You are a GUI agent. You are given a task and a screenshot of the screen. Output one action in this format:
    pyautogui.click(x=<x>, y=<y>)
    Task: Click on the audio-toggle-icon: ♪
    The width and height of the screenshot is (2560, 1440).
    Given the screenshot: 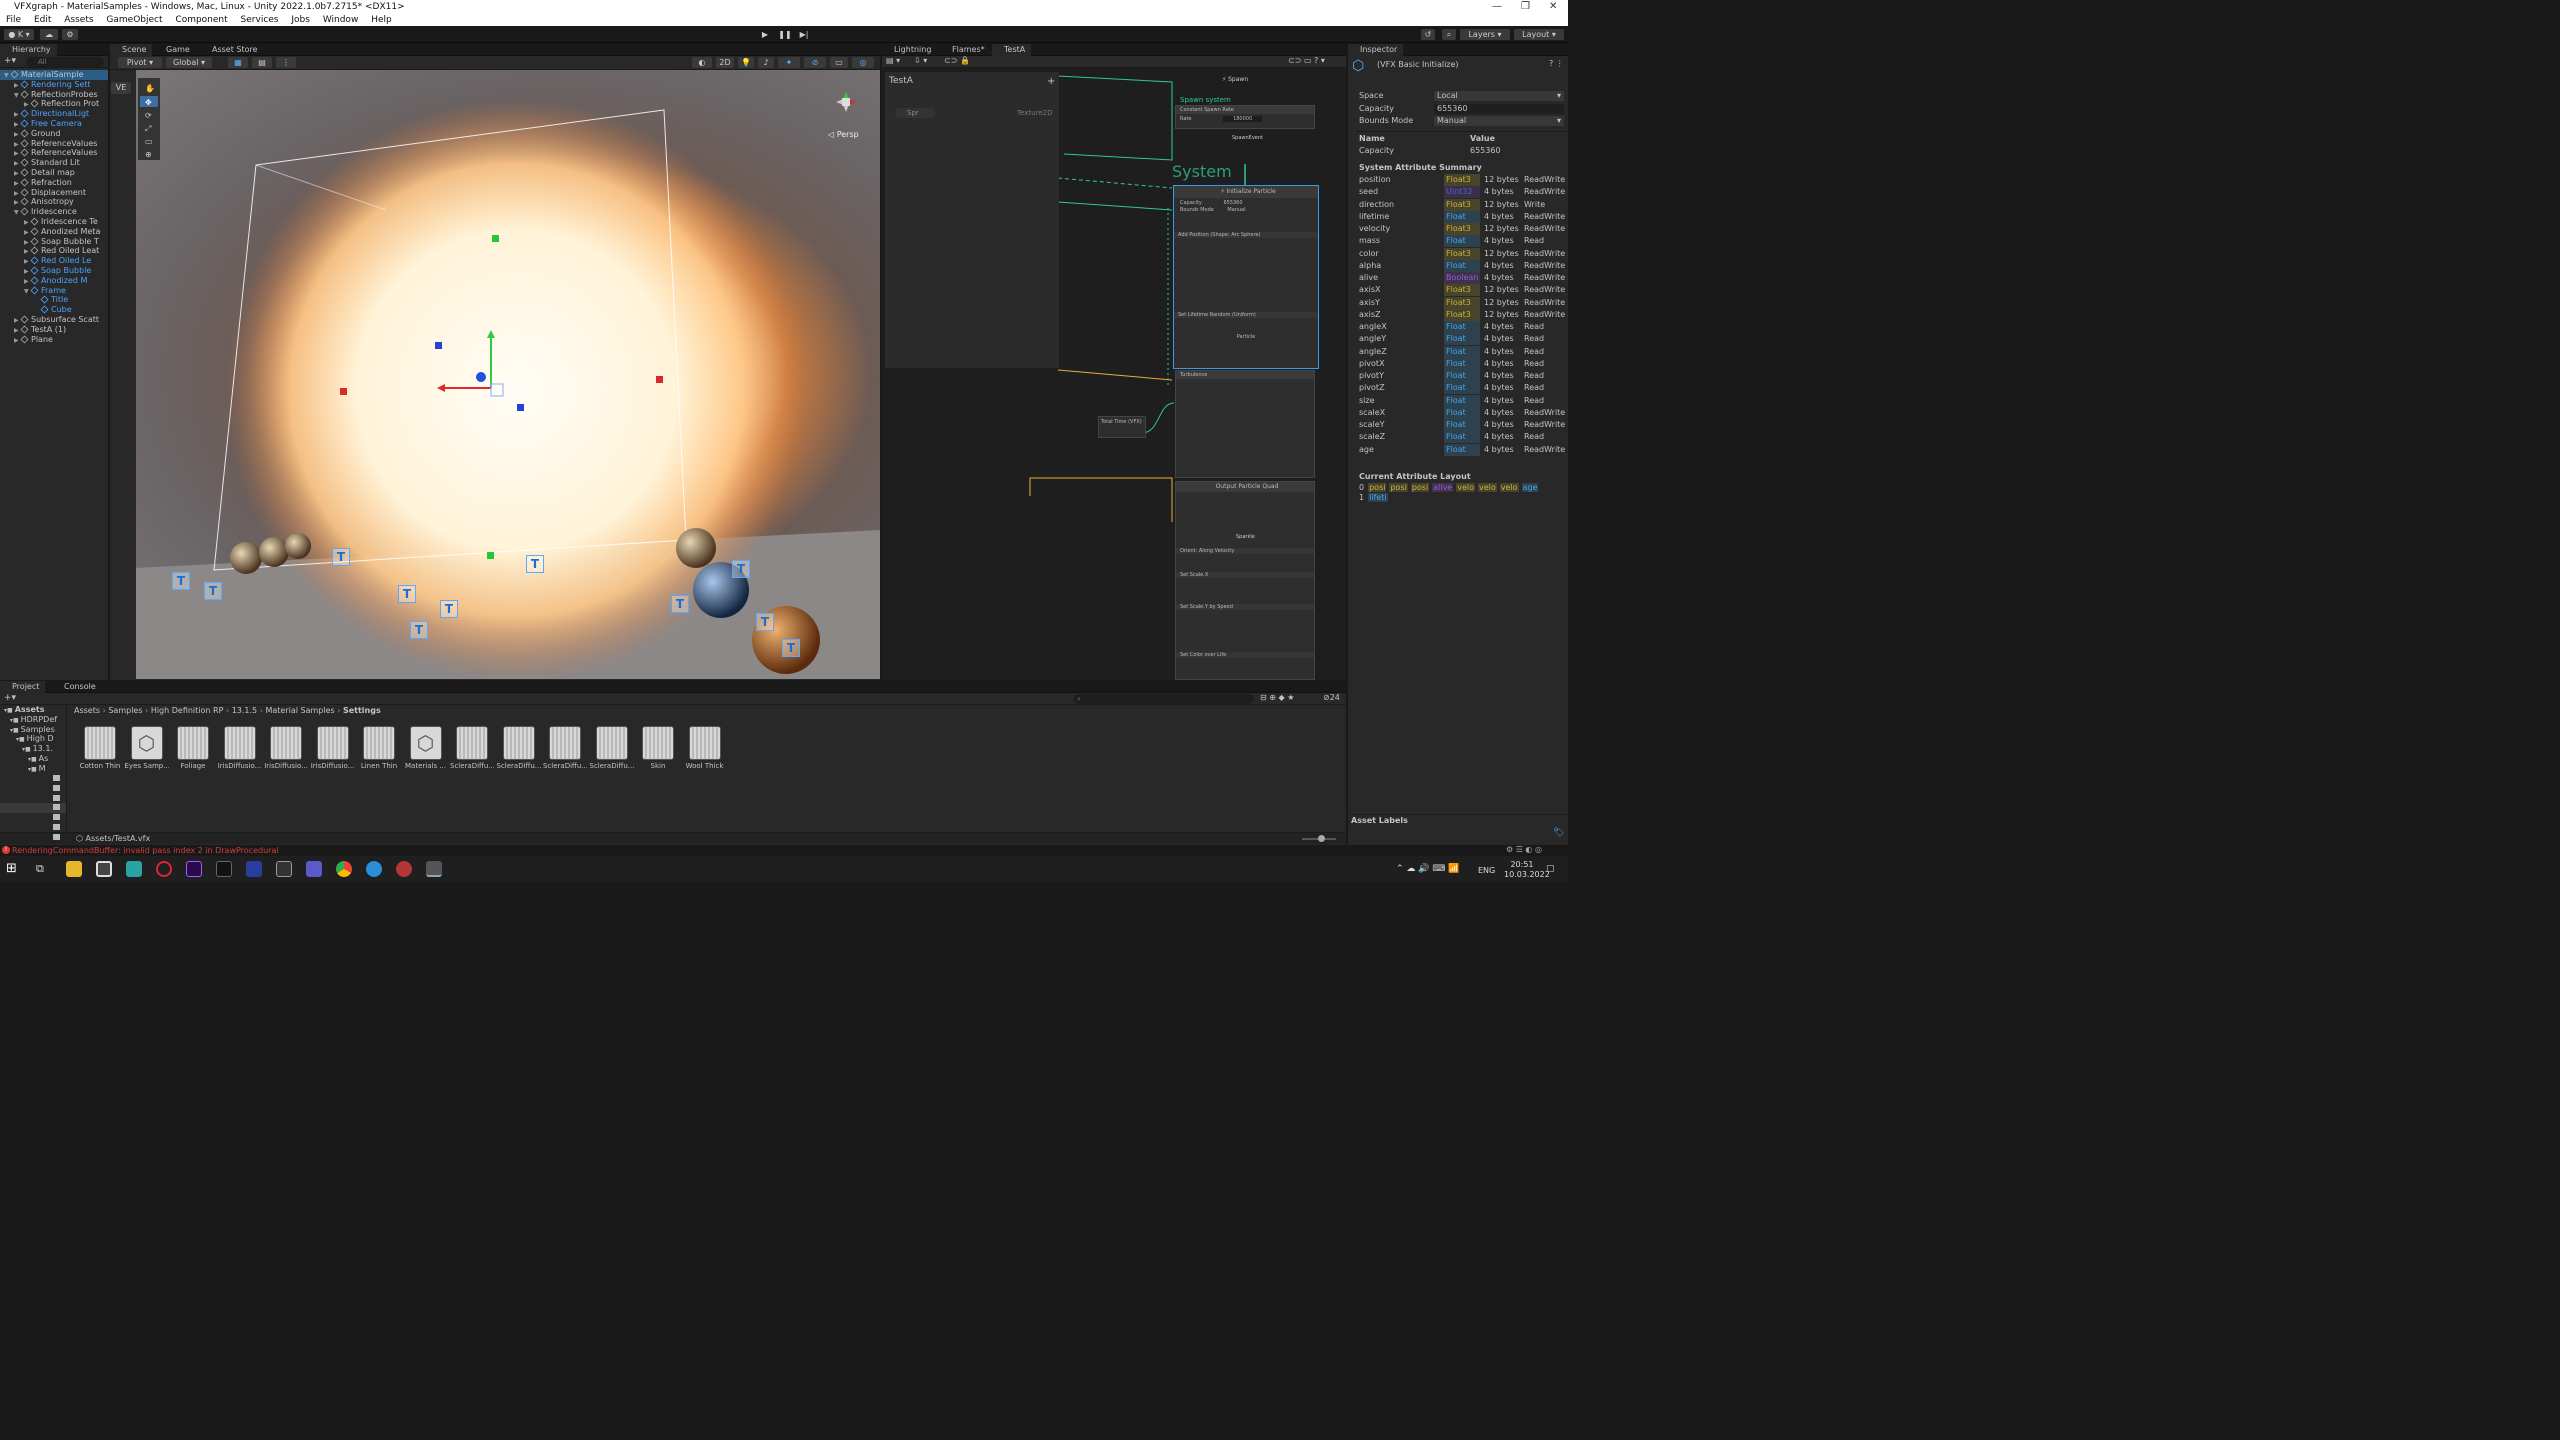 What is the action you would take?
    pyautogui.click(x=766, y=62)
    